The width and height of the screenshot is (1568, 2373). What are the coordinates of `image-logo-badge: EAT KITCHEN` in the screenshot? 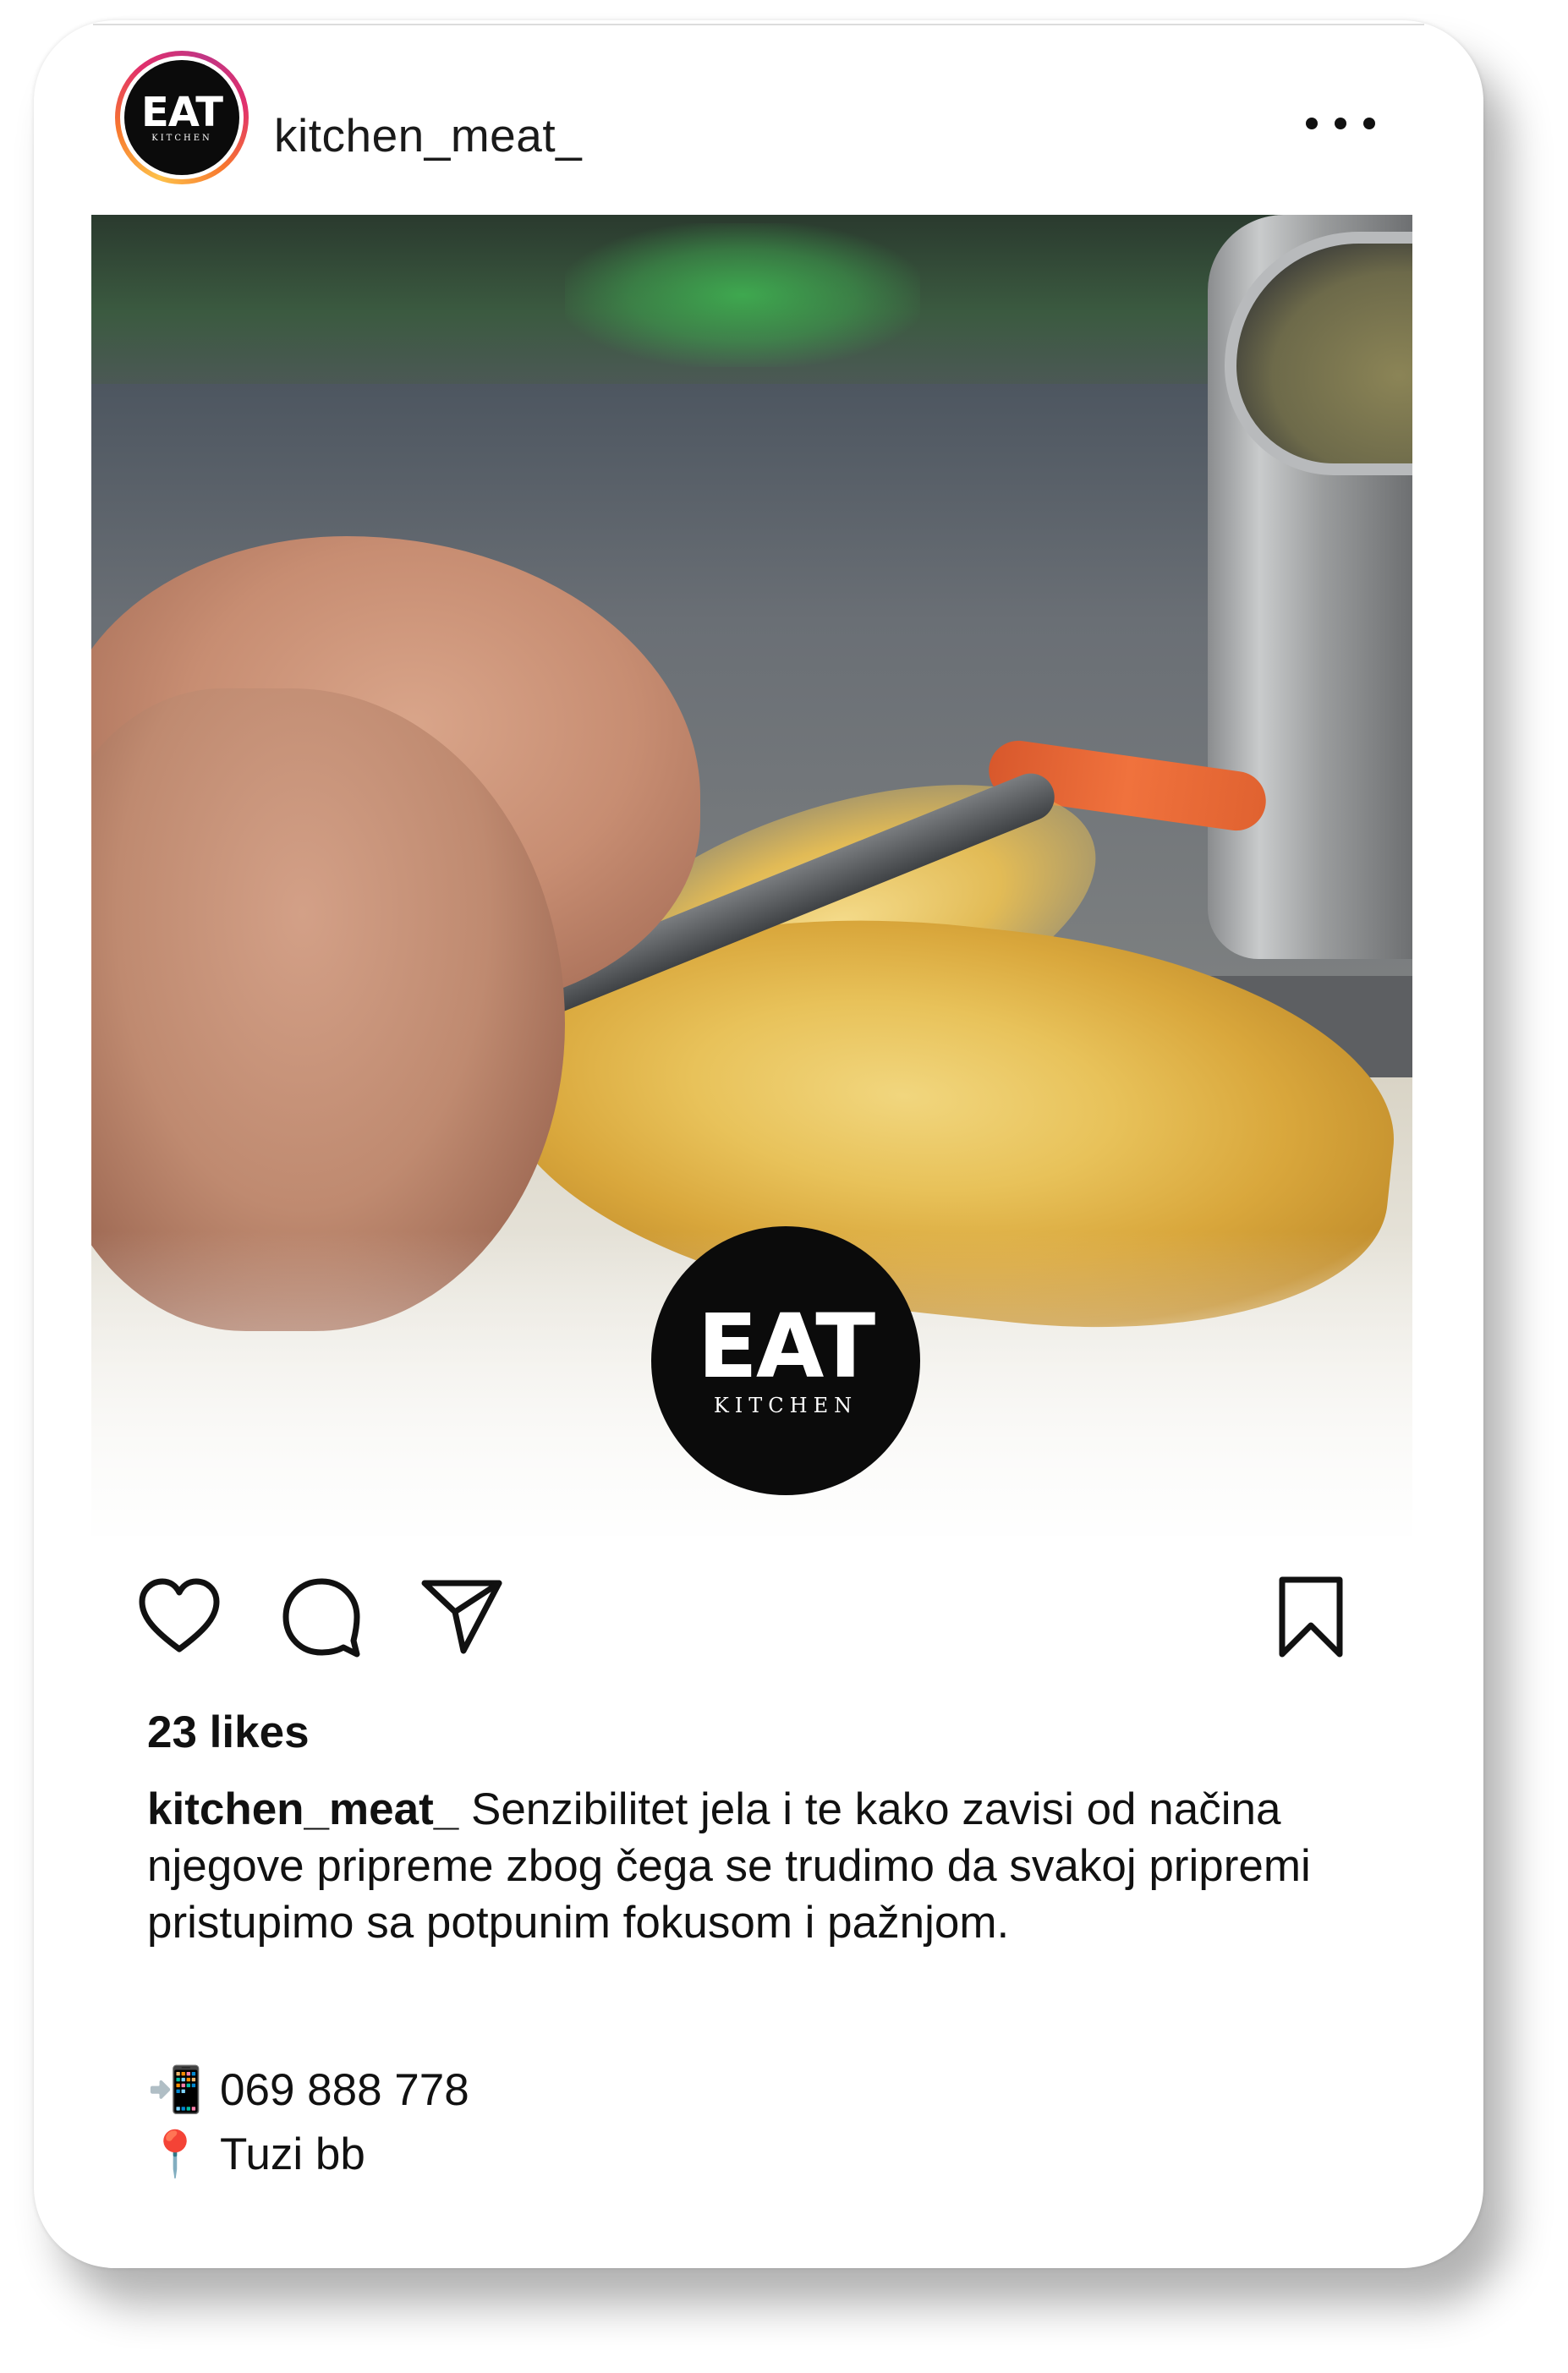 It's located at (785, 1360).